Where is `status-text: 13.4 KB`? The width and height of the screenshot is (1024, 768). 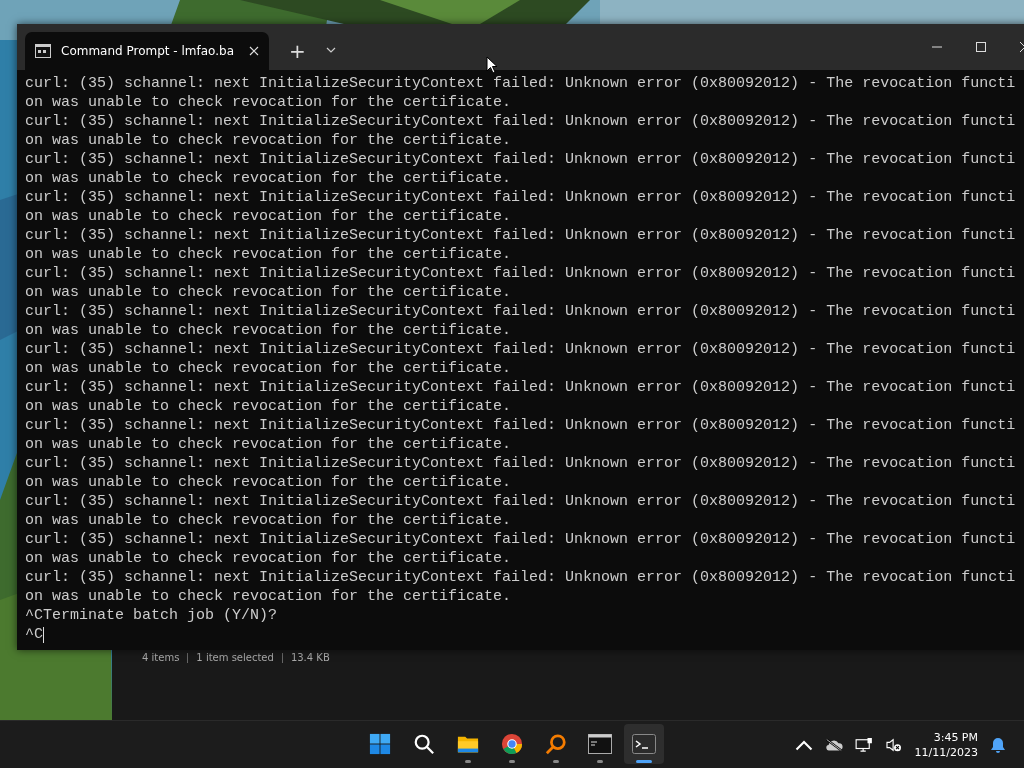 status-text: 13.4 KB is located at coordinates (310, 658).